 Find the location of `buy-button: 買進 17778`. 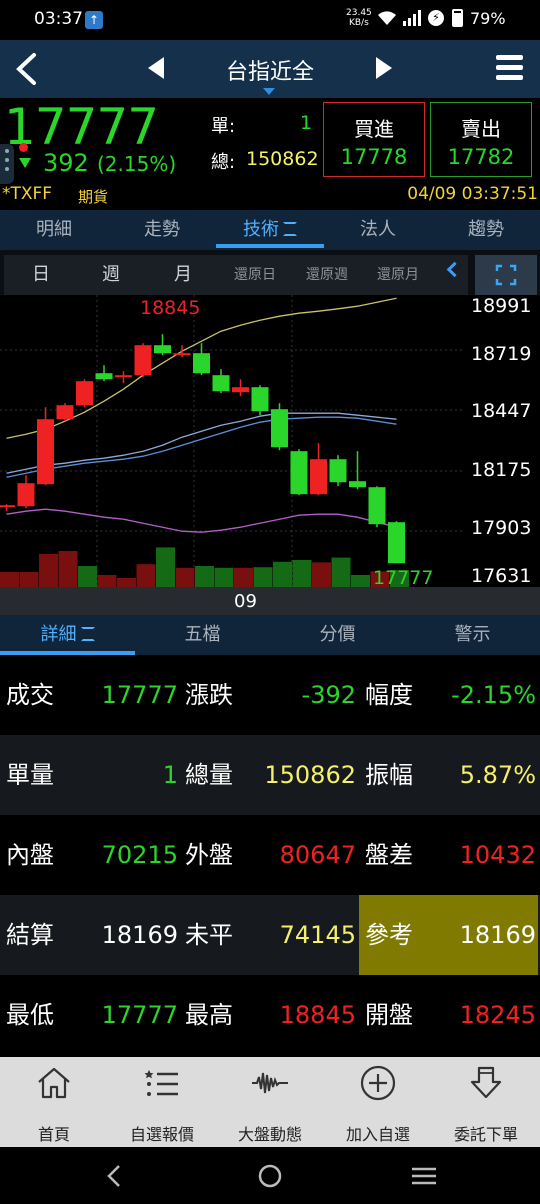

buy-button: 買進 17778 is located at coordinates (374, 139).